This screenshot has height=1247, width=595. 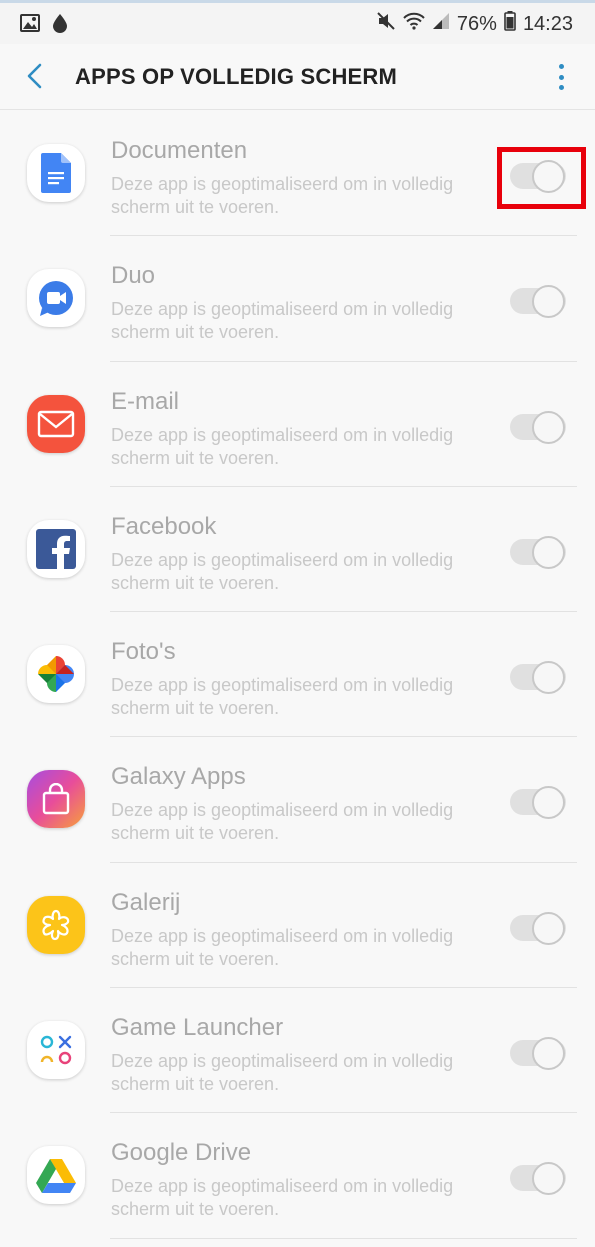 I want to click on gallery-icon, so click(x=56, y=924).